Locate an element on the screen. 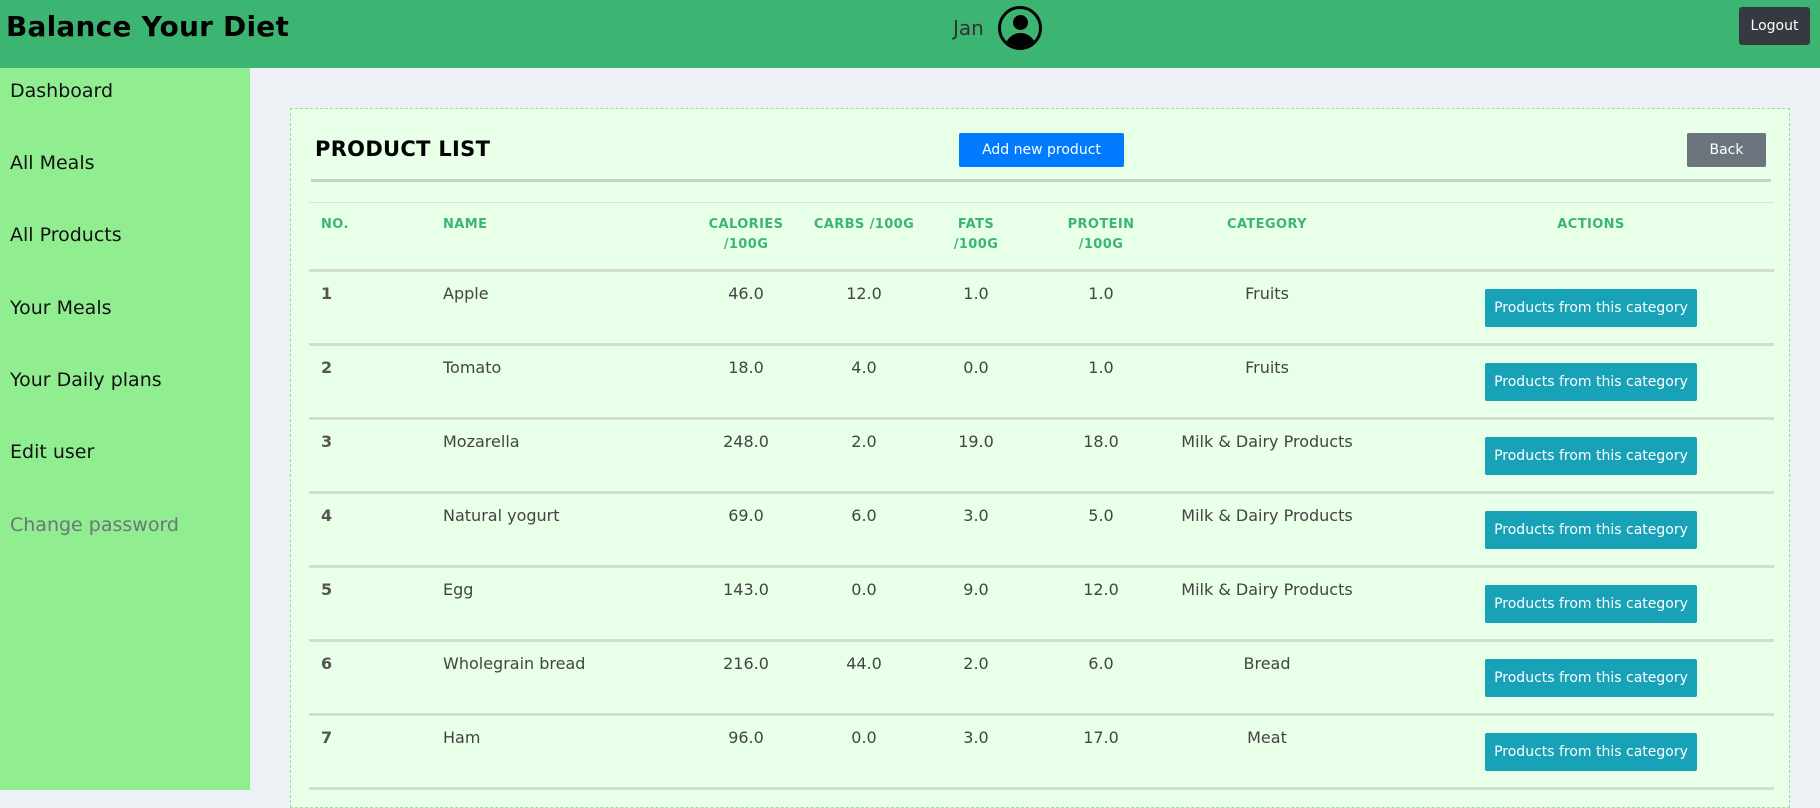  cell-calories: 18.0 is located at coordinates (746, 367).